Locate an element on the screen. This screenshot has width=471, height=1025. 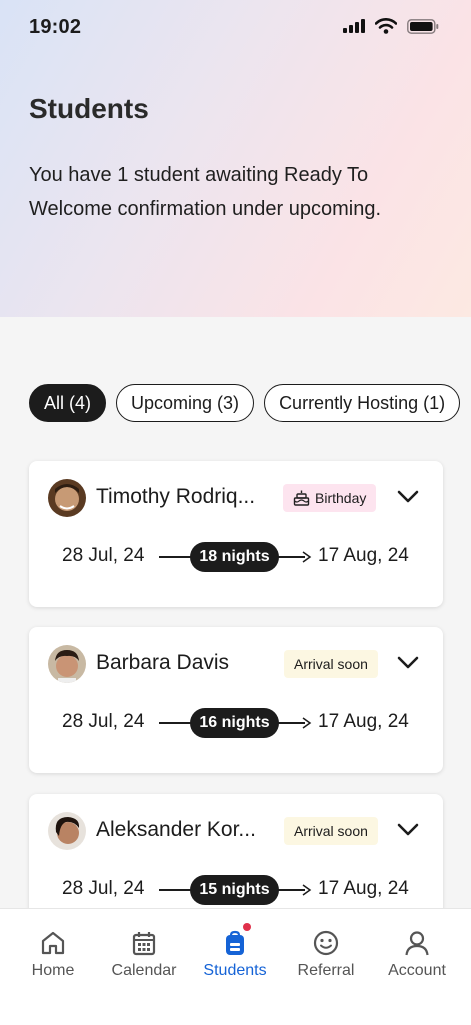
birthday-badge: Birthday is located at coordinates (330, 498).